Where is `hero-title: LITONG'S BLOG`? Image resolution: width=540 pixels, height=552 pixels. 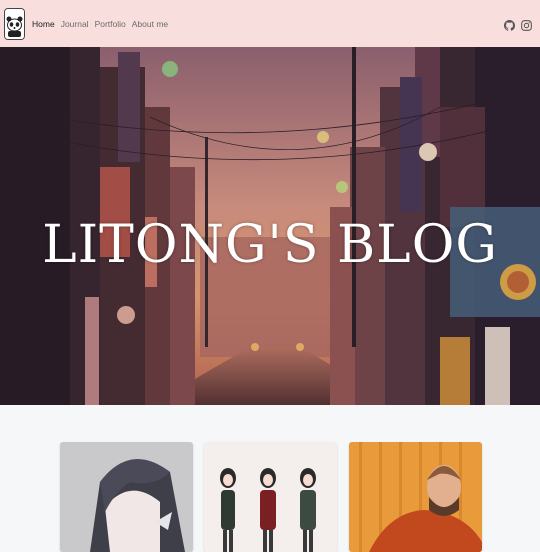 hero-title: LITONG'S BLOG is located at coordinates (270, 245).